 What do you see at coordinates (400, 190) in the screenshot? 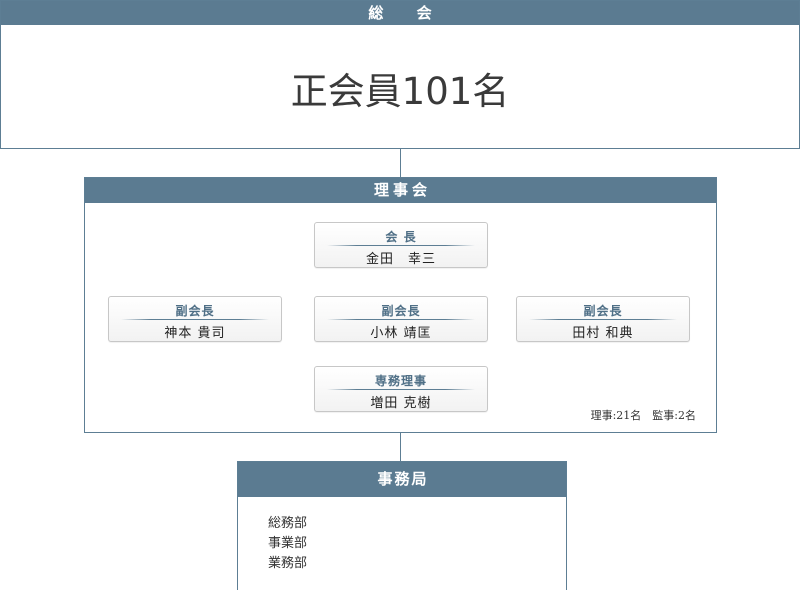
I see `board-header: 理事会` at bounding box center [400, 190].